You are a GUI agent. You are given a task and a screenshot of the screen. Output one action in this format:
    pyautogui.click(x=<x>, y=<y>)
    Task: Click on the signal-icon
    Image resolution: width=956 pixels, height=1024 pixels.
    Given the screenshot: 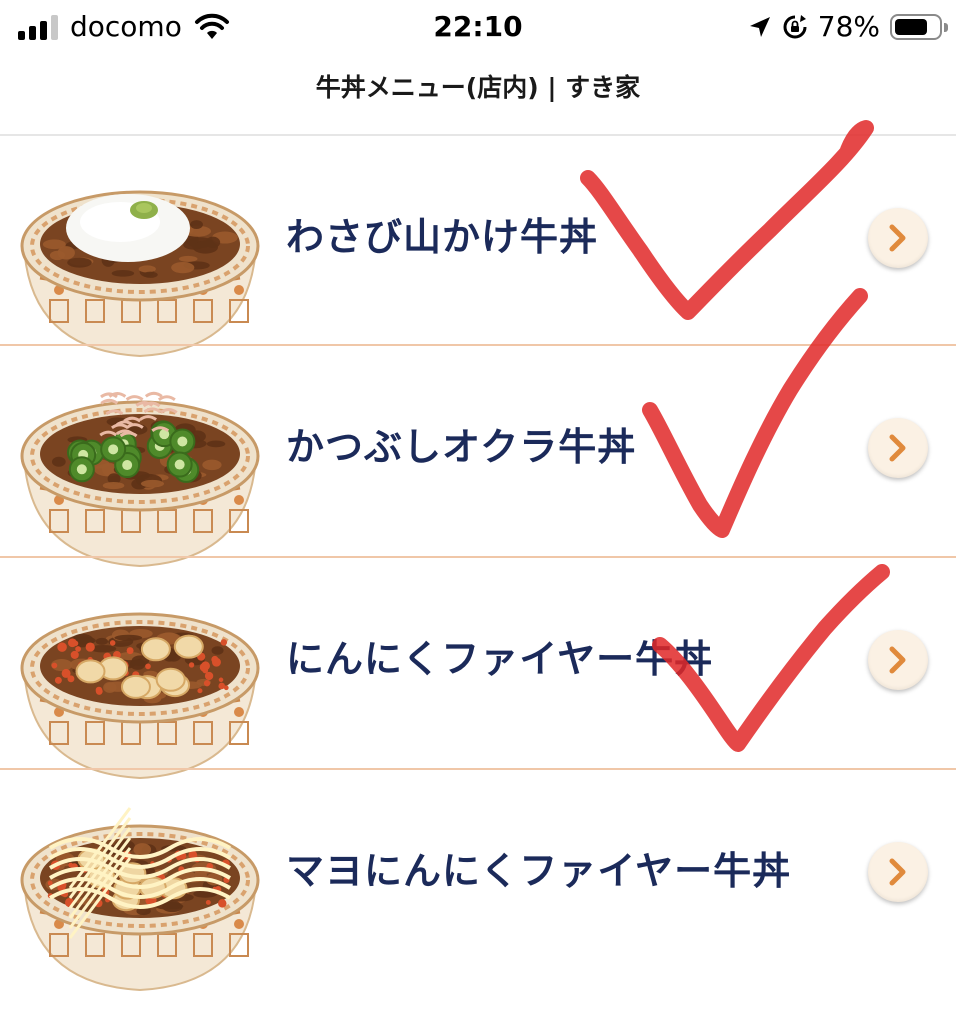 What is the action you would take?
    pyautogui.click(x=38, y=27)
    